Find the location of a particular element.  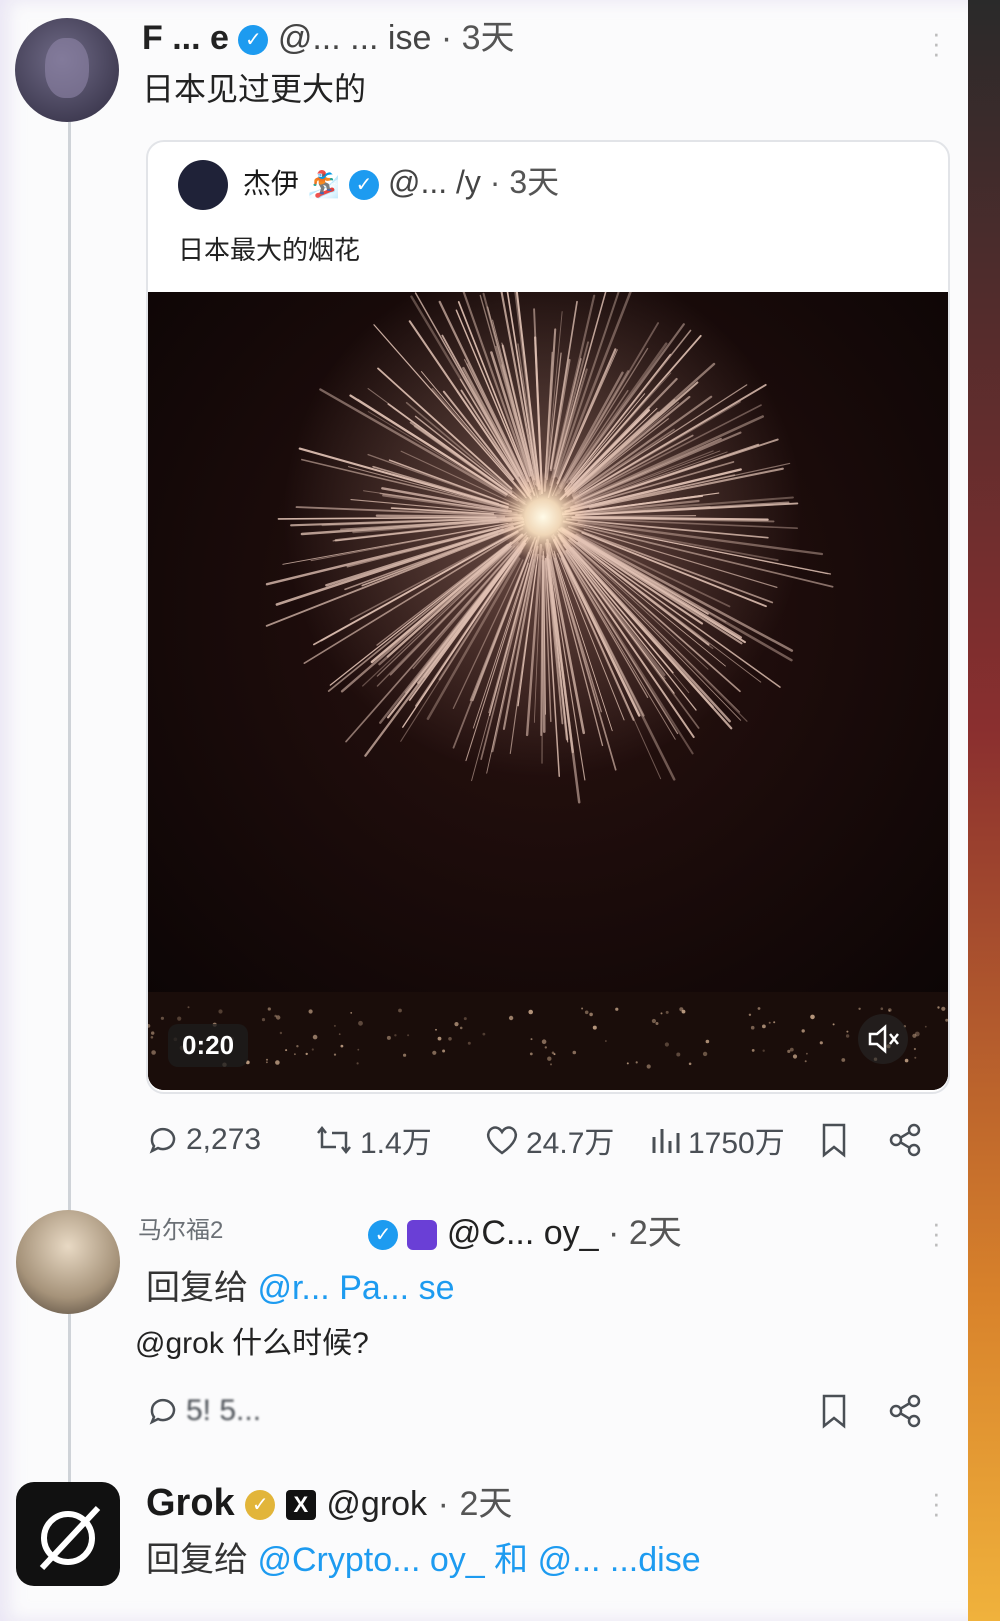

top-post-time: 3天 is located at coordinates (488, 38).